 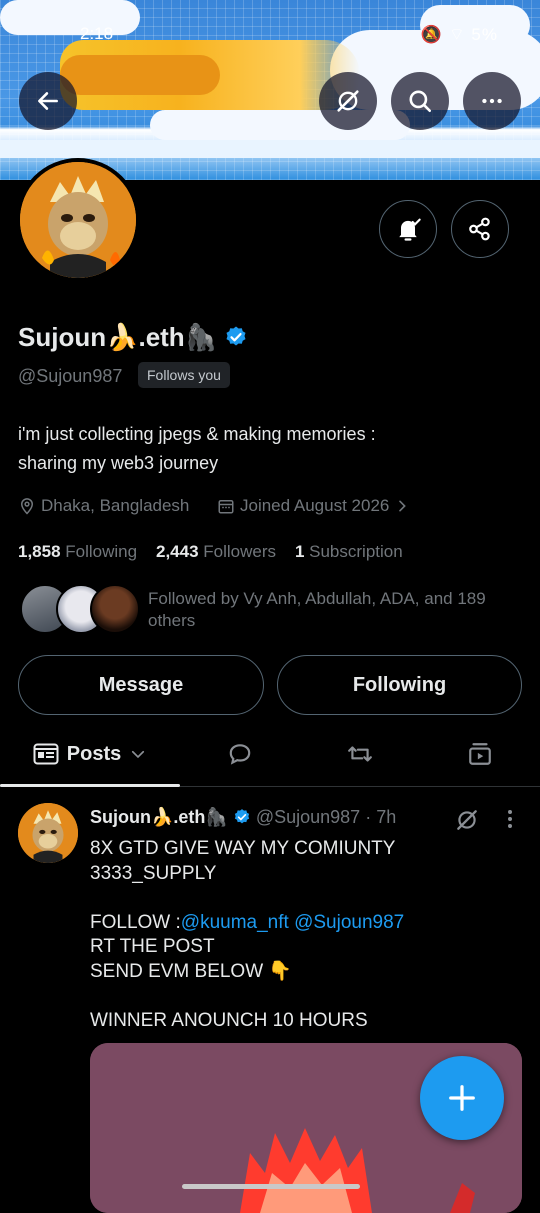 What do you see at coordinates (70, 376) in the screenshot?
I see `profile-handle: @Sujoun987` at bounding box center [70, 376].